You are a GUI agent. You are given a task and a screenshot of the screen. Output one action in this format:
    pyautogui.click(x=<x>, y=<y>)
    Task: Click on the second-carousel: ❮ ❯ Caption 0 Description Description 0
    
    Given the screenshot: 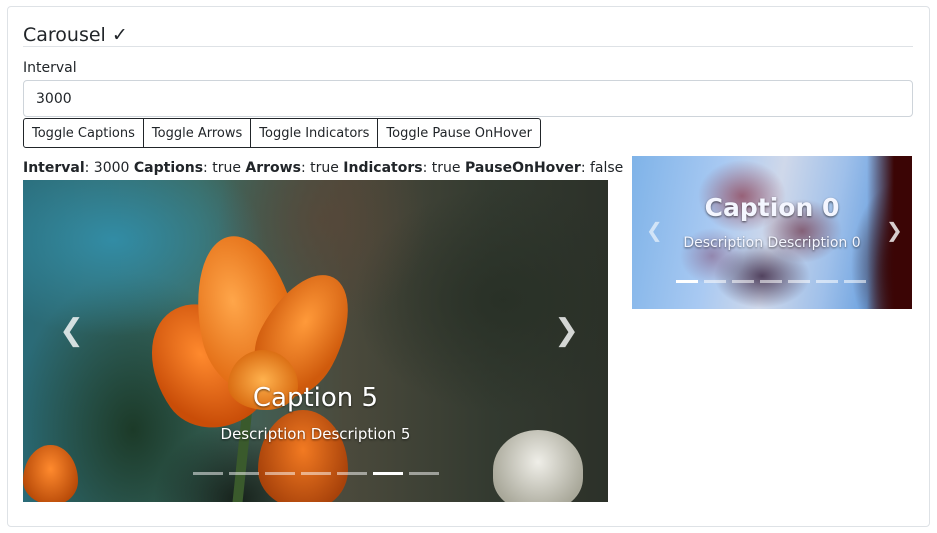 What is the action you would take?
    pyautogui.click(x=772, y=232)
    